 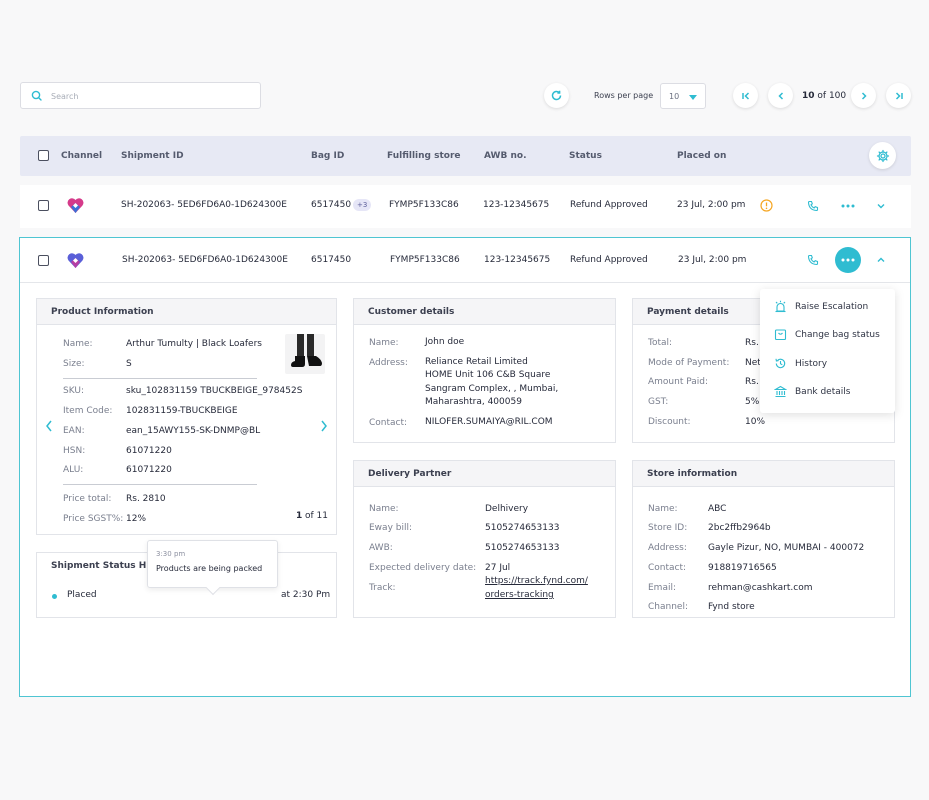 What do you see at coordinates (752, 382) in the screenshot?
I see `amount-paid: Rs.` at bounding box center [752, 382].